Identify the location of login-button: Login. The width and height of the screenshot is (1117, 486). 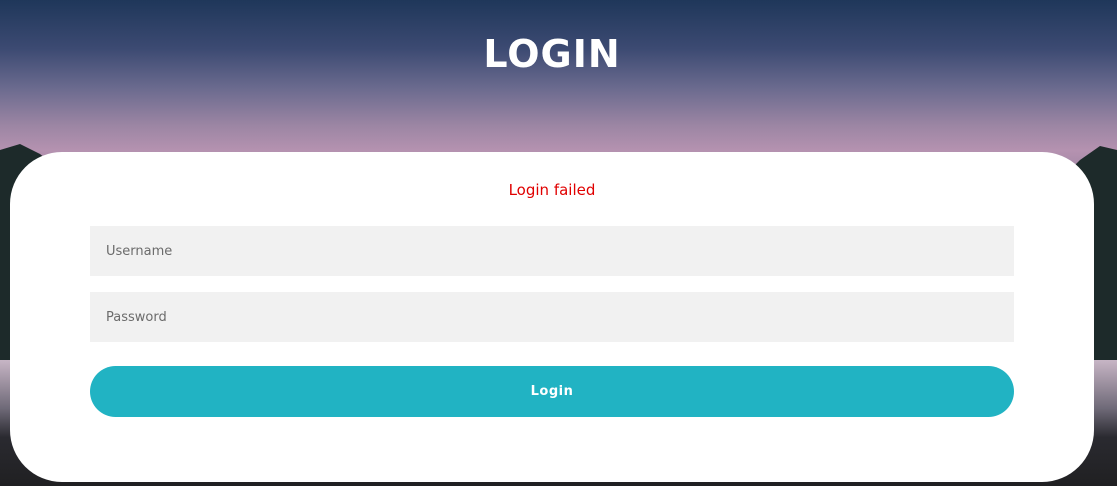
(552, 391).